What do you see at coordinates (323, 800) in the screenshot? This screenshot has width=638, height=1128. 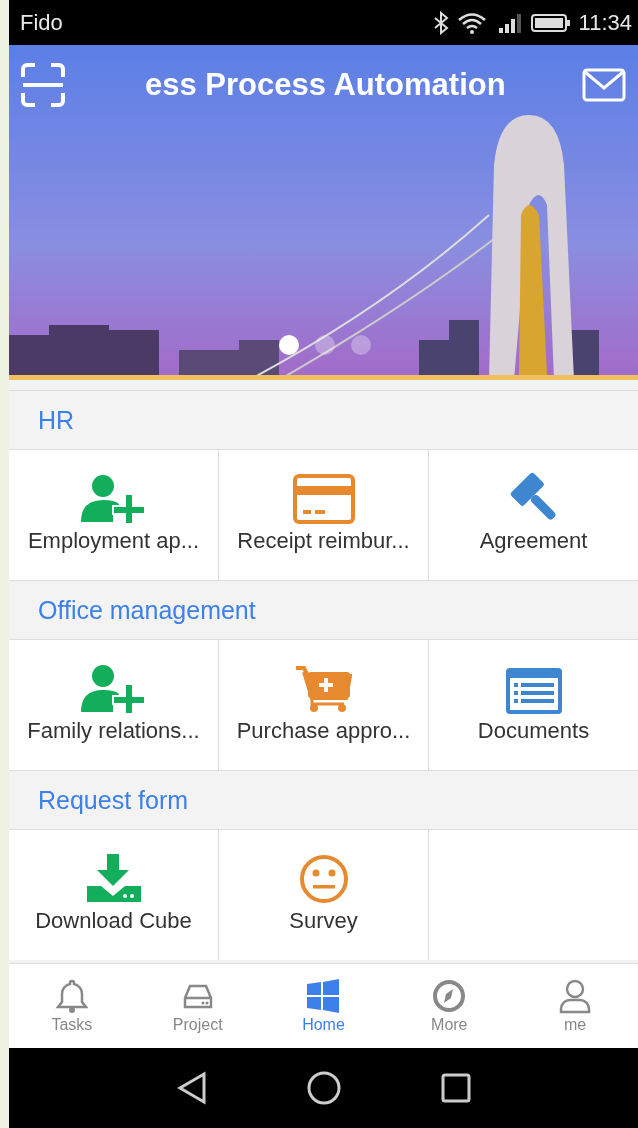 I see `section-header: Request form` at bounding box center [323, 800].